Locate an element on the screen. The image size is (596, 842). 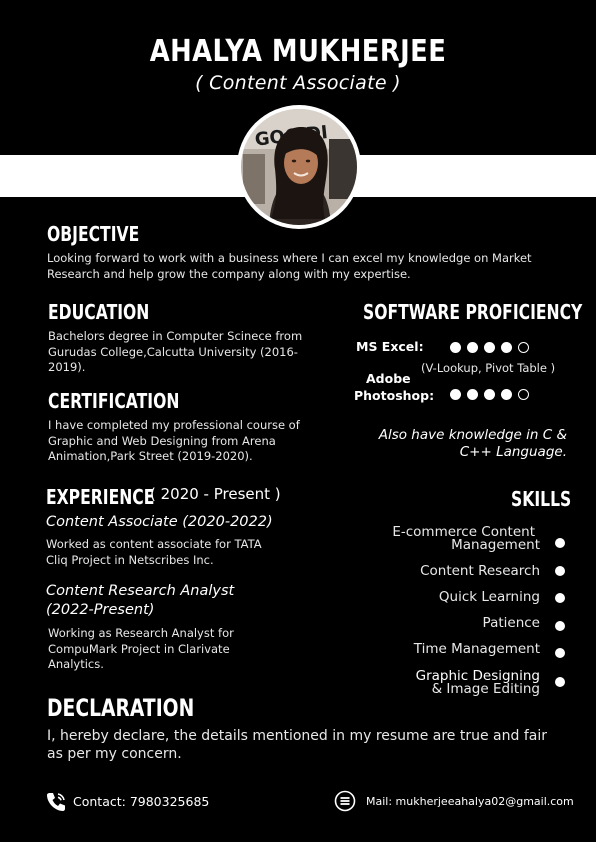
software-extra: Also have knowledge in C & C++ Language. is located at coordinates (473, 444).